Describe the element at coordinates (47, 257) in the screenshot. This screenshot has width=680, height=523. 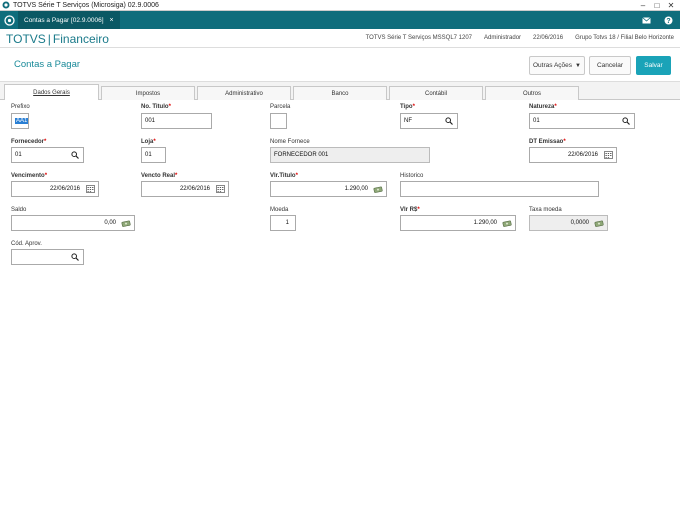
I see `cod-aprov-field` at that location.